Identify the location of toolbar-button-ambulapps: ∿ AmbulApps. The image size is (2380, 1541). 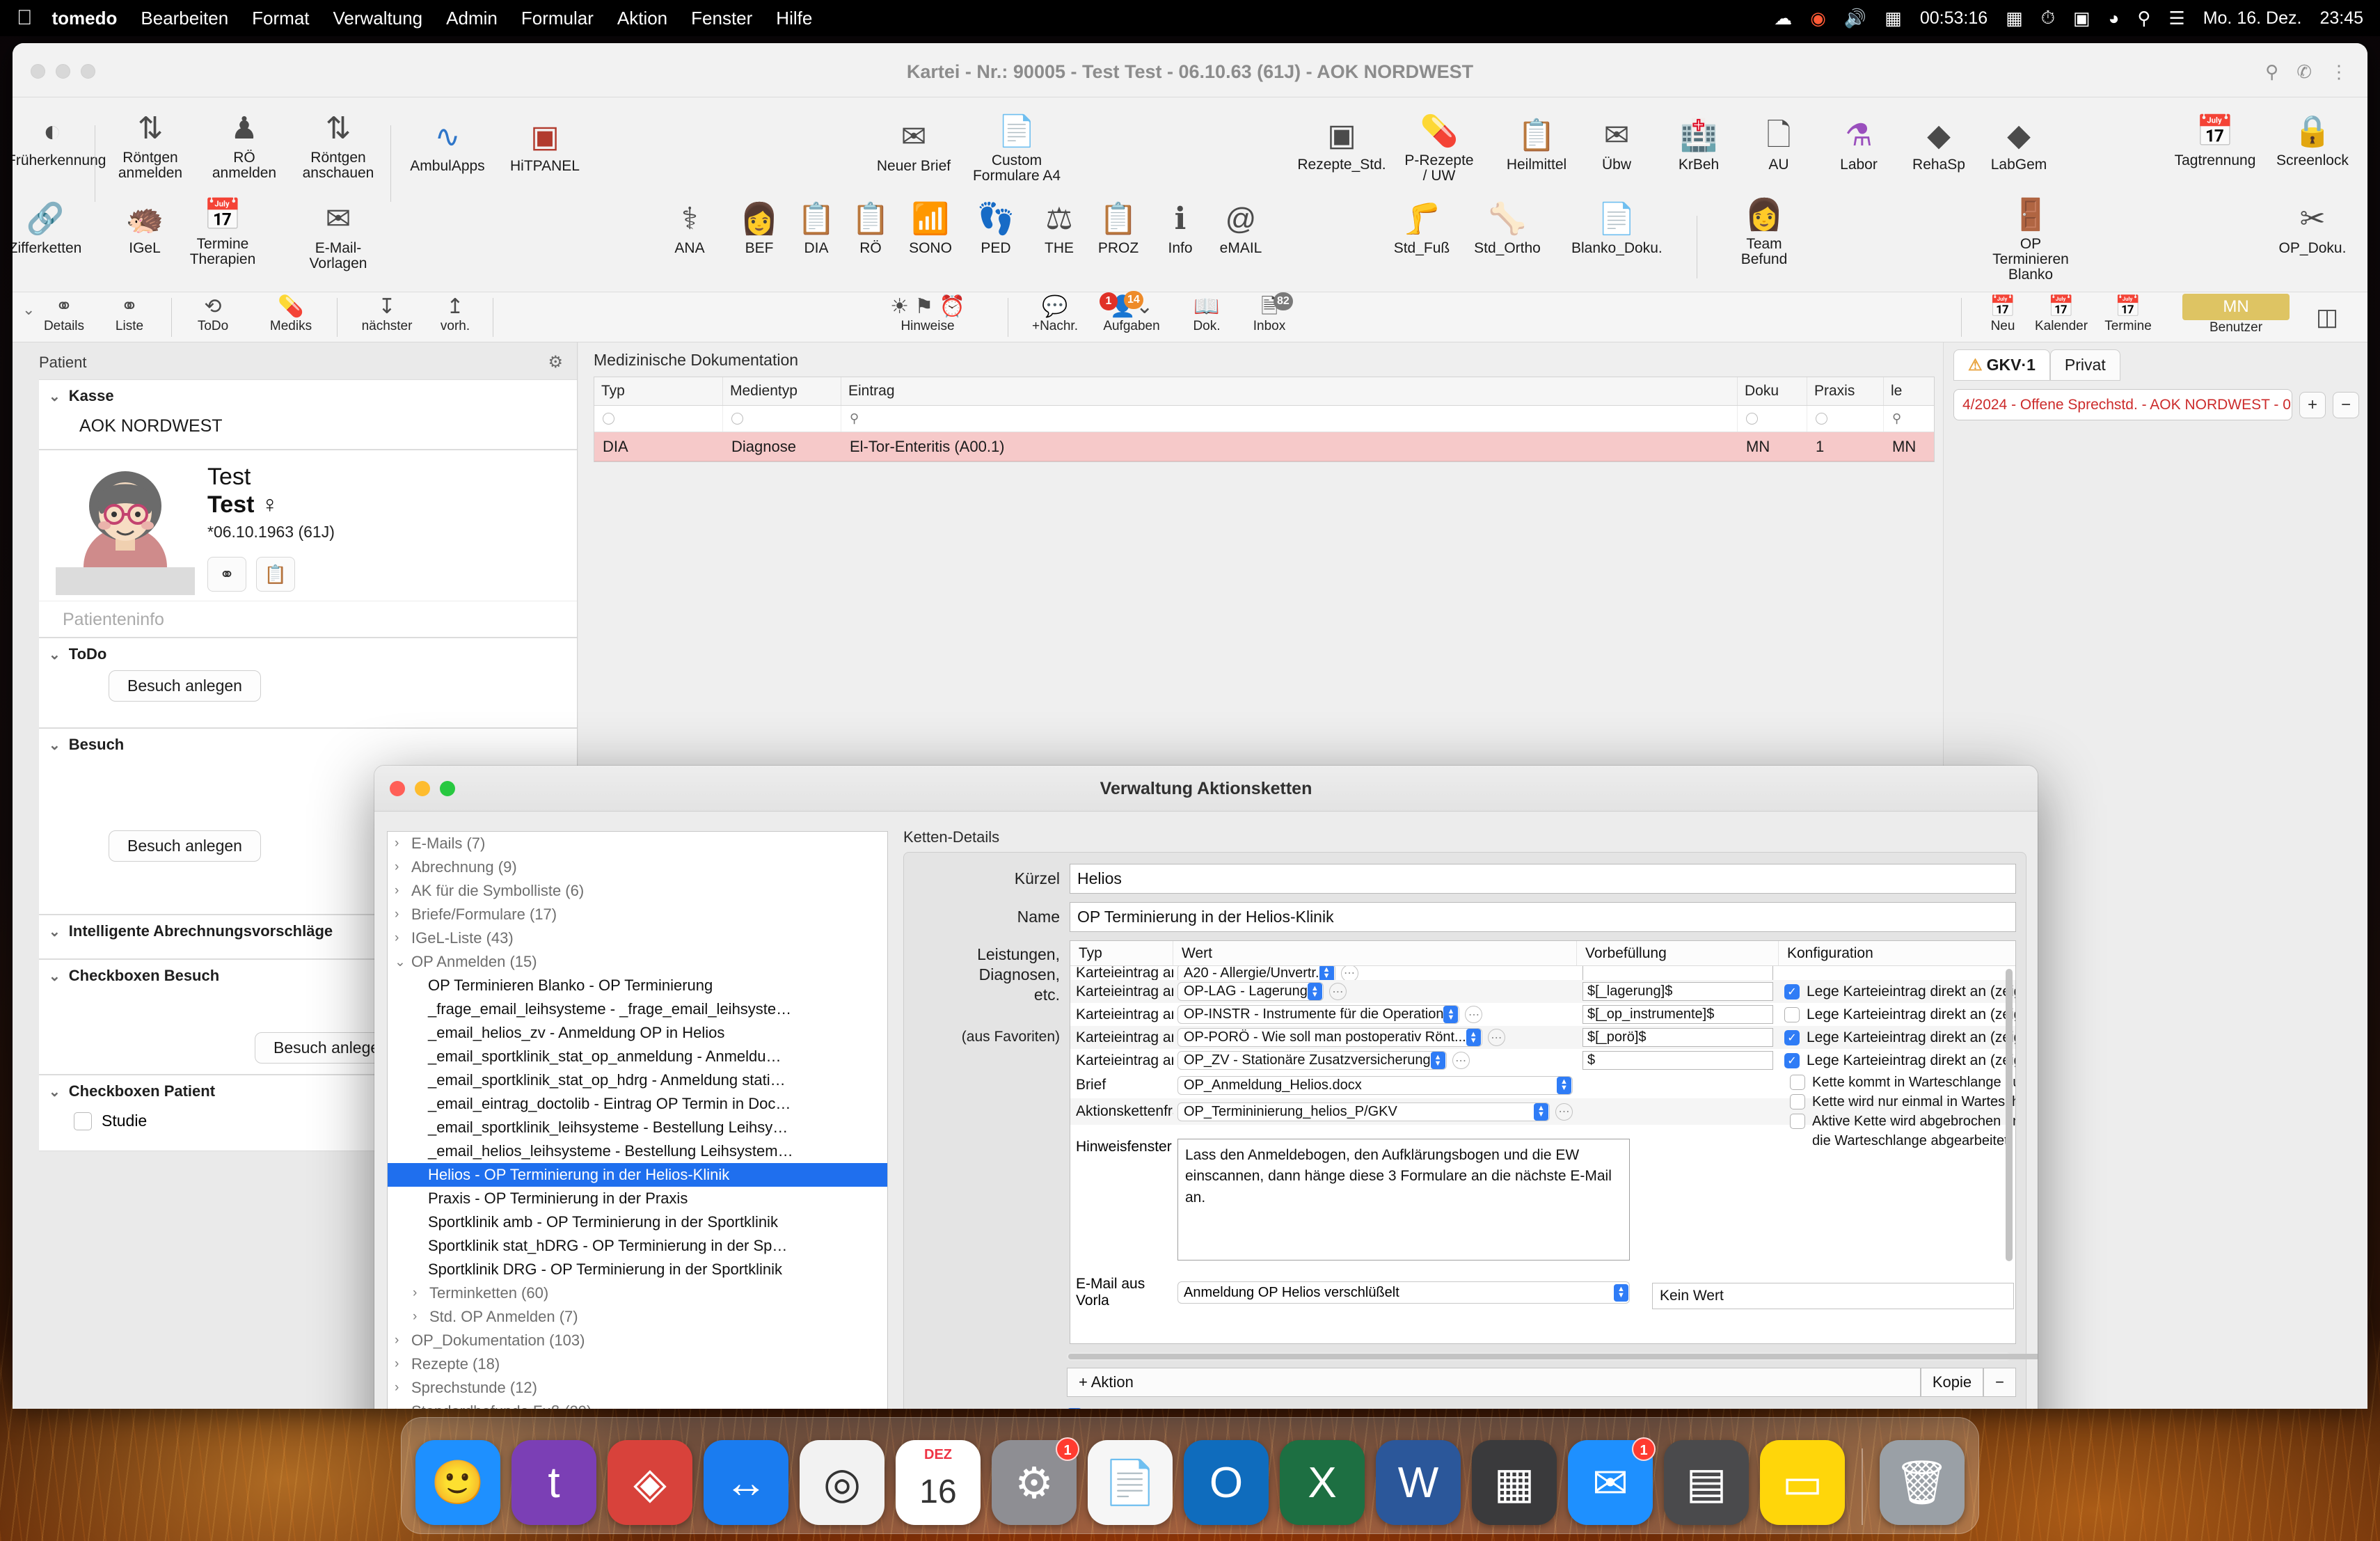
(447, 146).